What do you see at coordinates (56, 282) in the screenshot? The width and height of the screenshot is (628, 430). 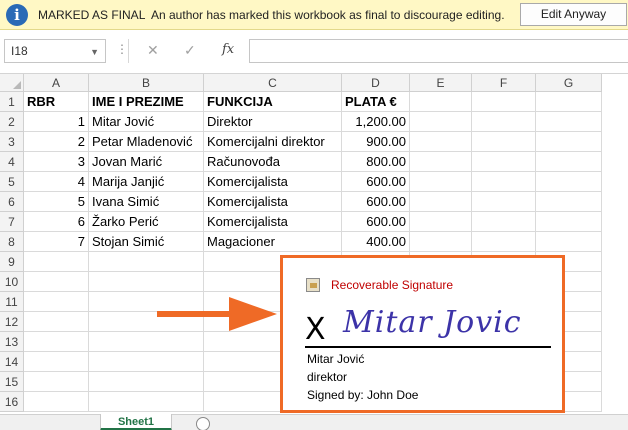 I see `cell-a10` at bounding box center [56, 282].